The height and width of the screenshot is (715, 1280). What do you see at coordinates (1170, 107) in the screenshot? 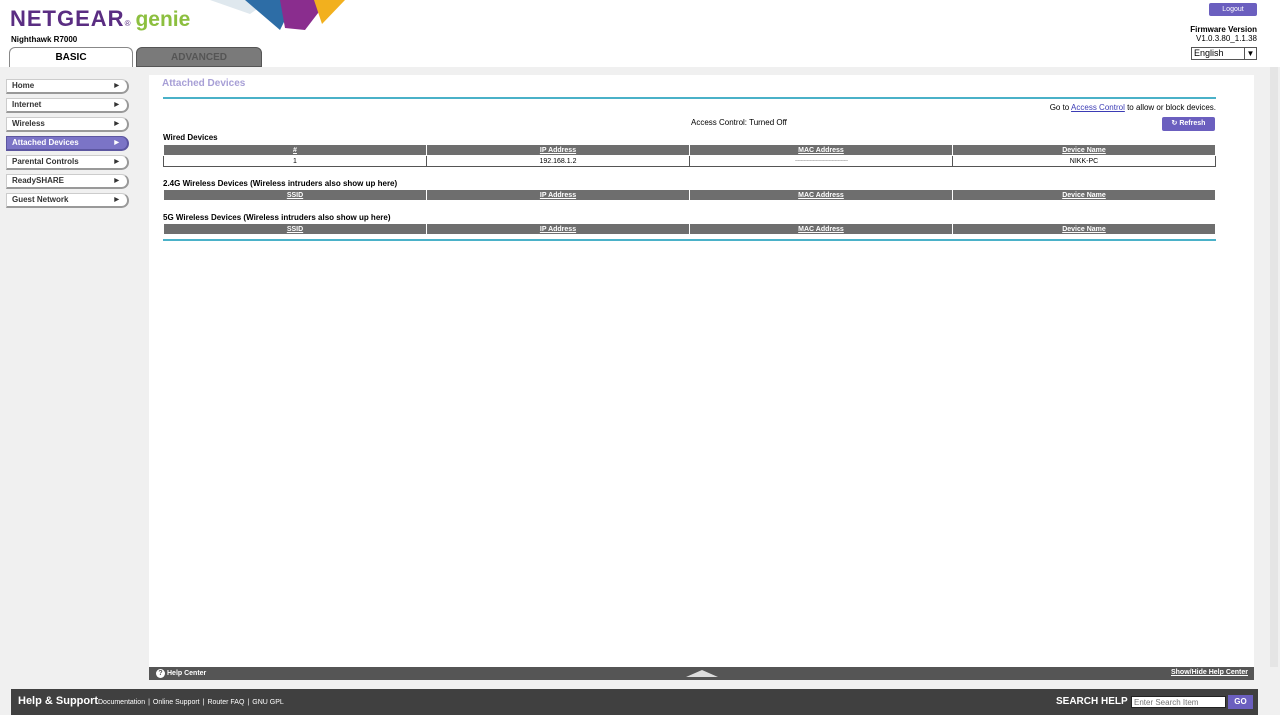
I see `access-suffix: to allow or block devices.` at bounding box center [1170, 107].